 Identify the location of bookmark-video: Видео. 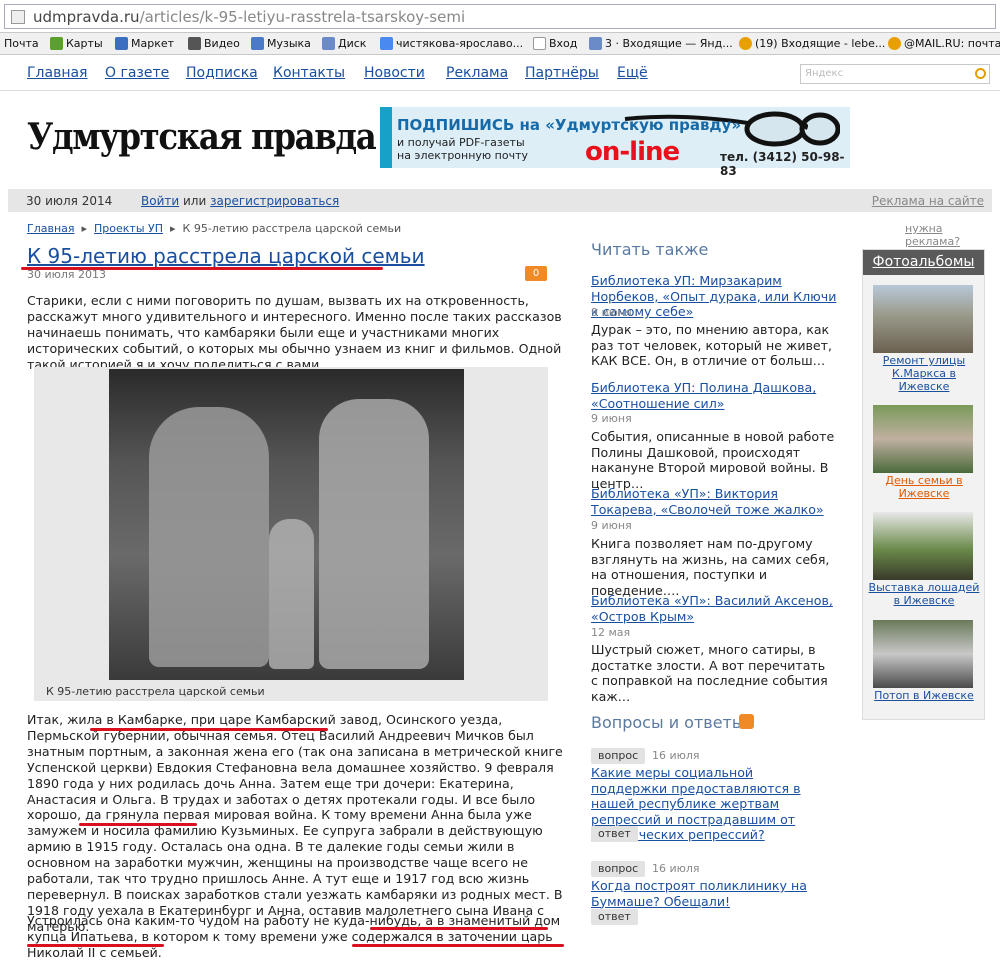
(214, 43).